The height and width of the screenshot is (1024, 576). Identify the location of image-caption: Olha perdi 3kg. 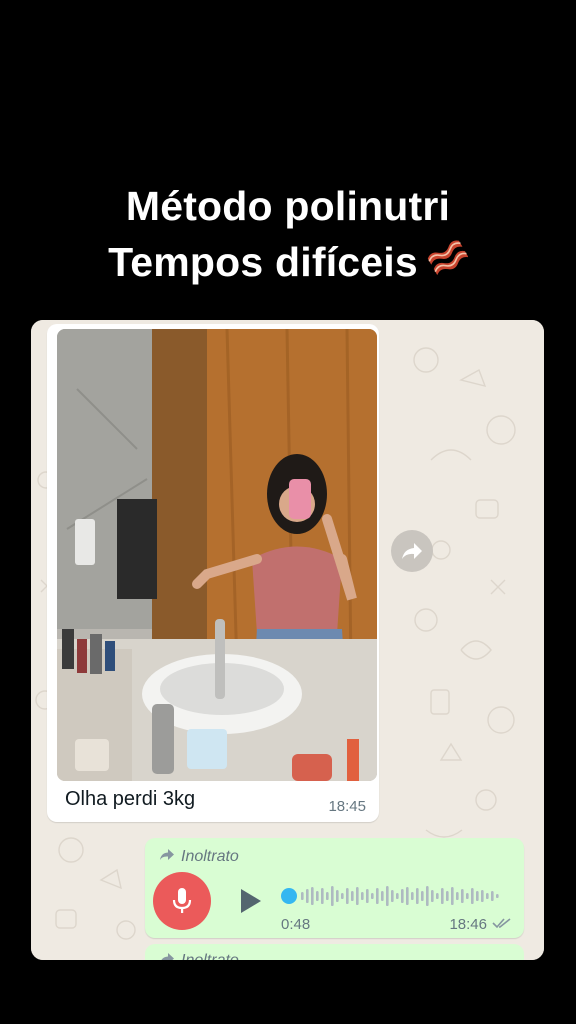
(130, 799).